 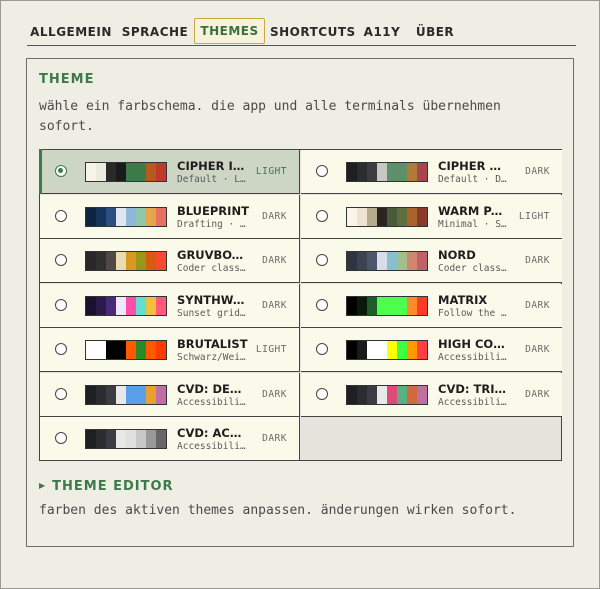 What do you see at coordinates (170, 261) in the screenshot?
I see `theme-option: GRUVBOX DARKCoder classic DARK` at bounding box center [170, 261].